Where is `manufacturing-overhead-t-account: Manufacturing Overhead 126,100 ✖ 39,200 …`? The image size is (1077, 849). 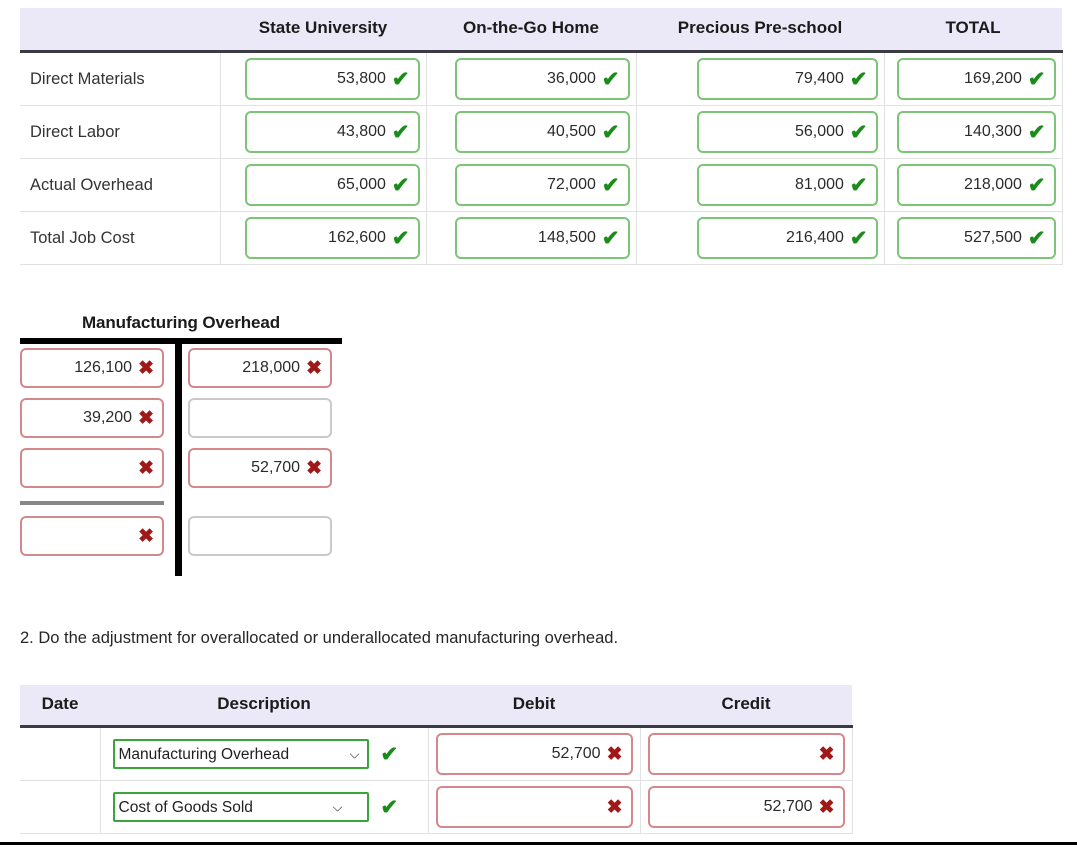 manufacturing-overhead-t-account: Manufacturing Overhead 126,100 ✖ 39,200 … is located at coordinates (181, 444).